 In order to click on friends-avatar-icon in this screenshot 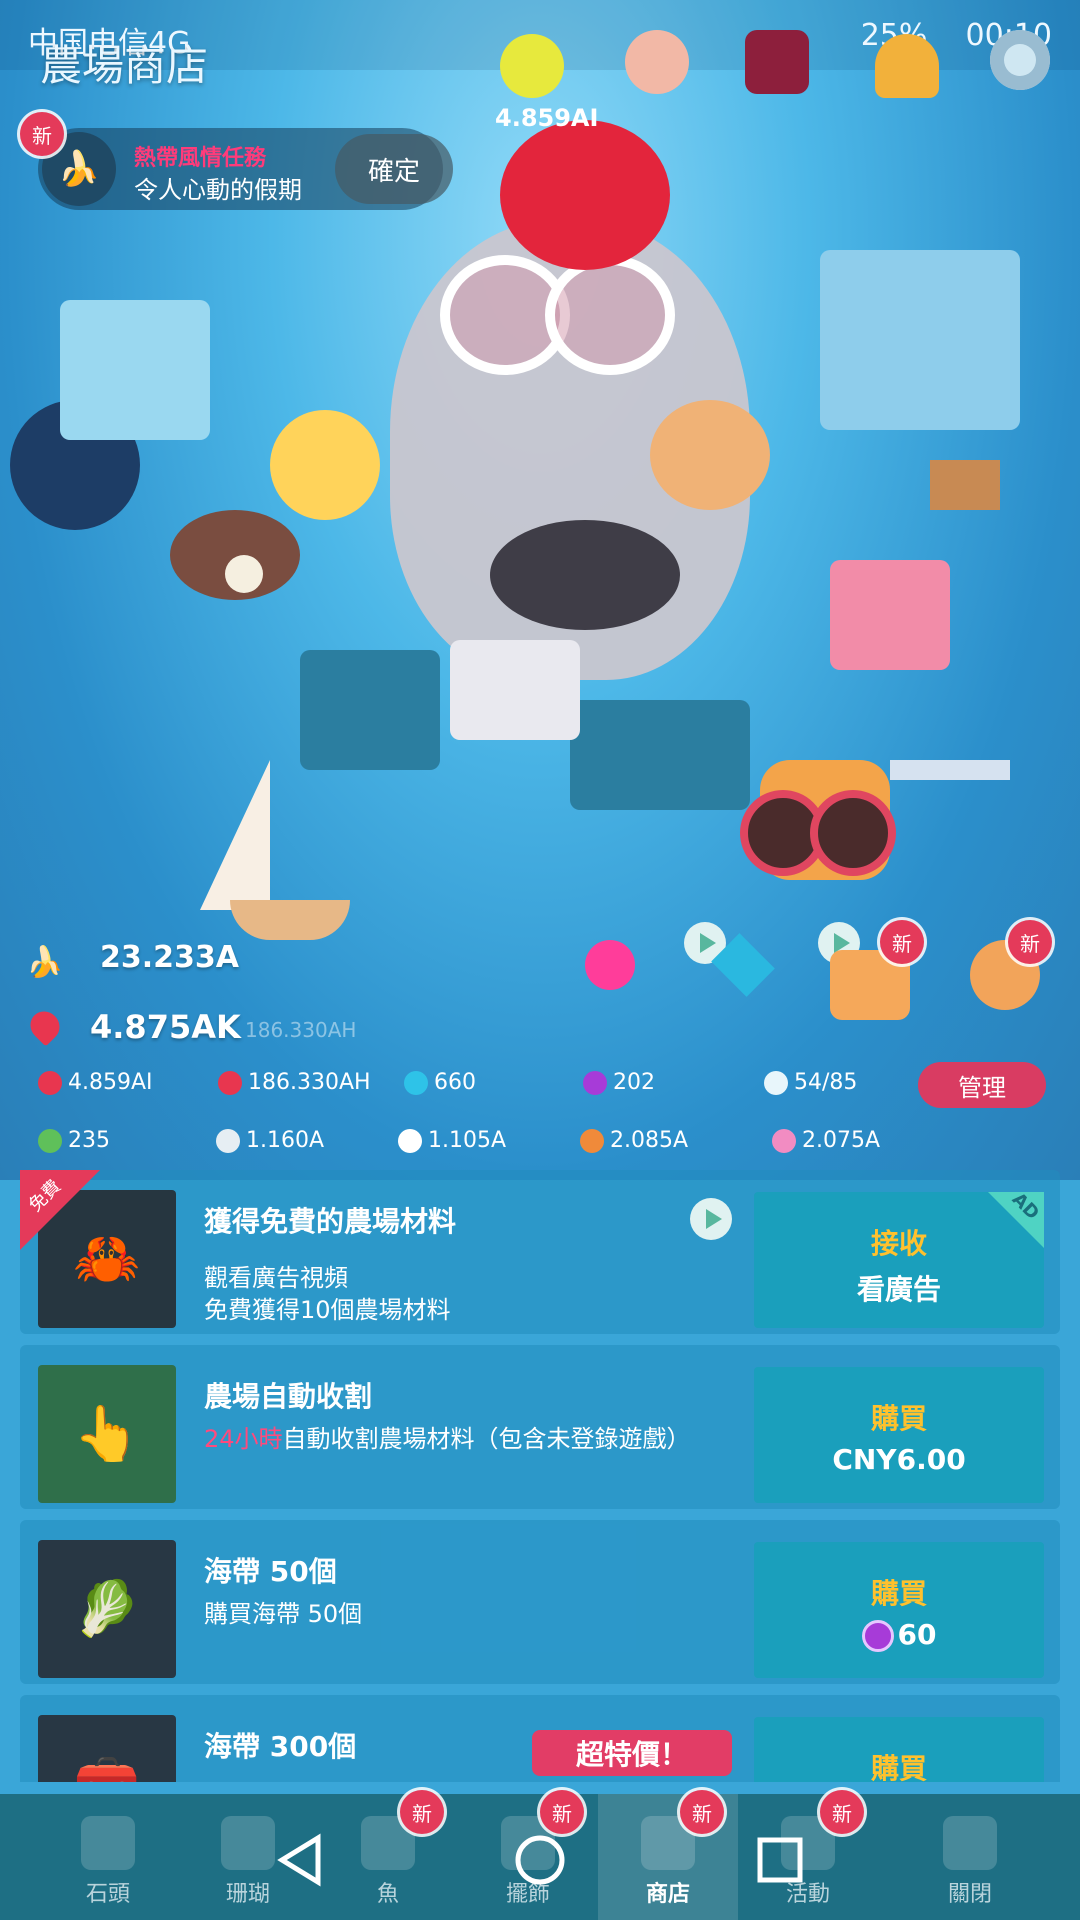, I will do `click(657, 62)`.